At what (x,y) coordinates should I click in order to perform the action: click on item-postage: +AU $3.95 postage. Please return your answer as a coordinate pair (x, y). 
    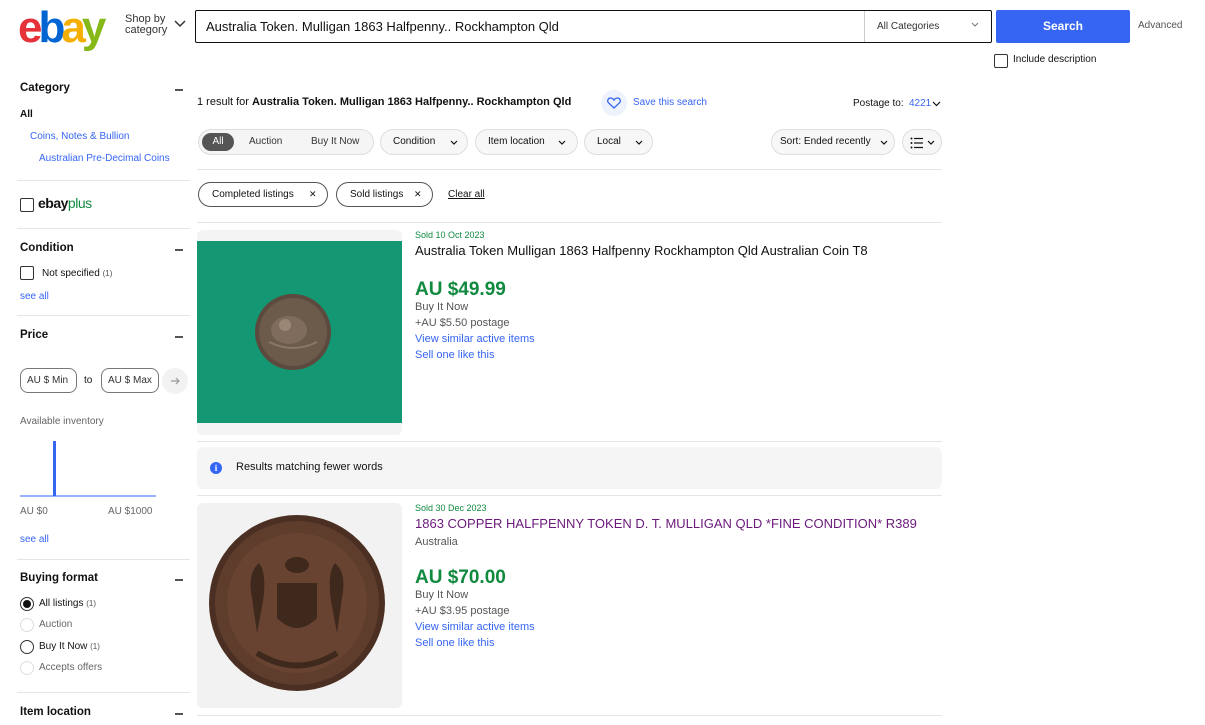
    Looking at the image, I should click on (462, 611).